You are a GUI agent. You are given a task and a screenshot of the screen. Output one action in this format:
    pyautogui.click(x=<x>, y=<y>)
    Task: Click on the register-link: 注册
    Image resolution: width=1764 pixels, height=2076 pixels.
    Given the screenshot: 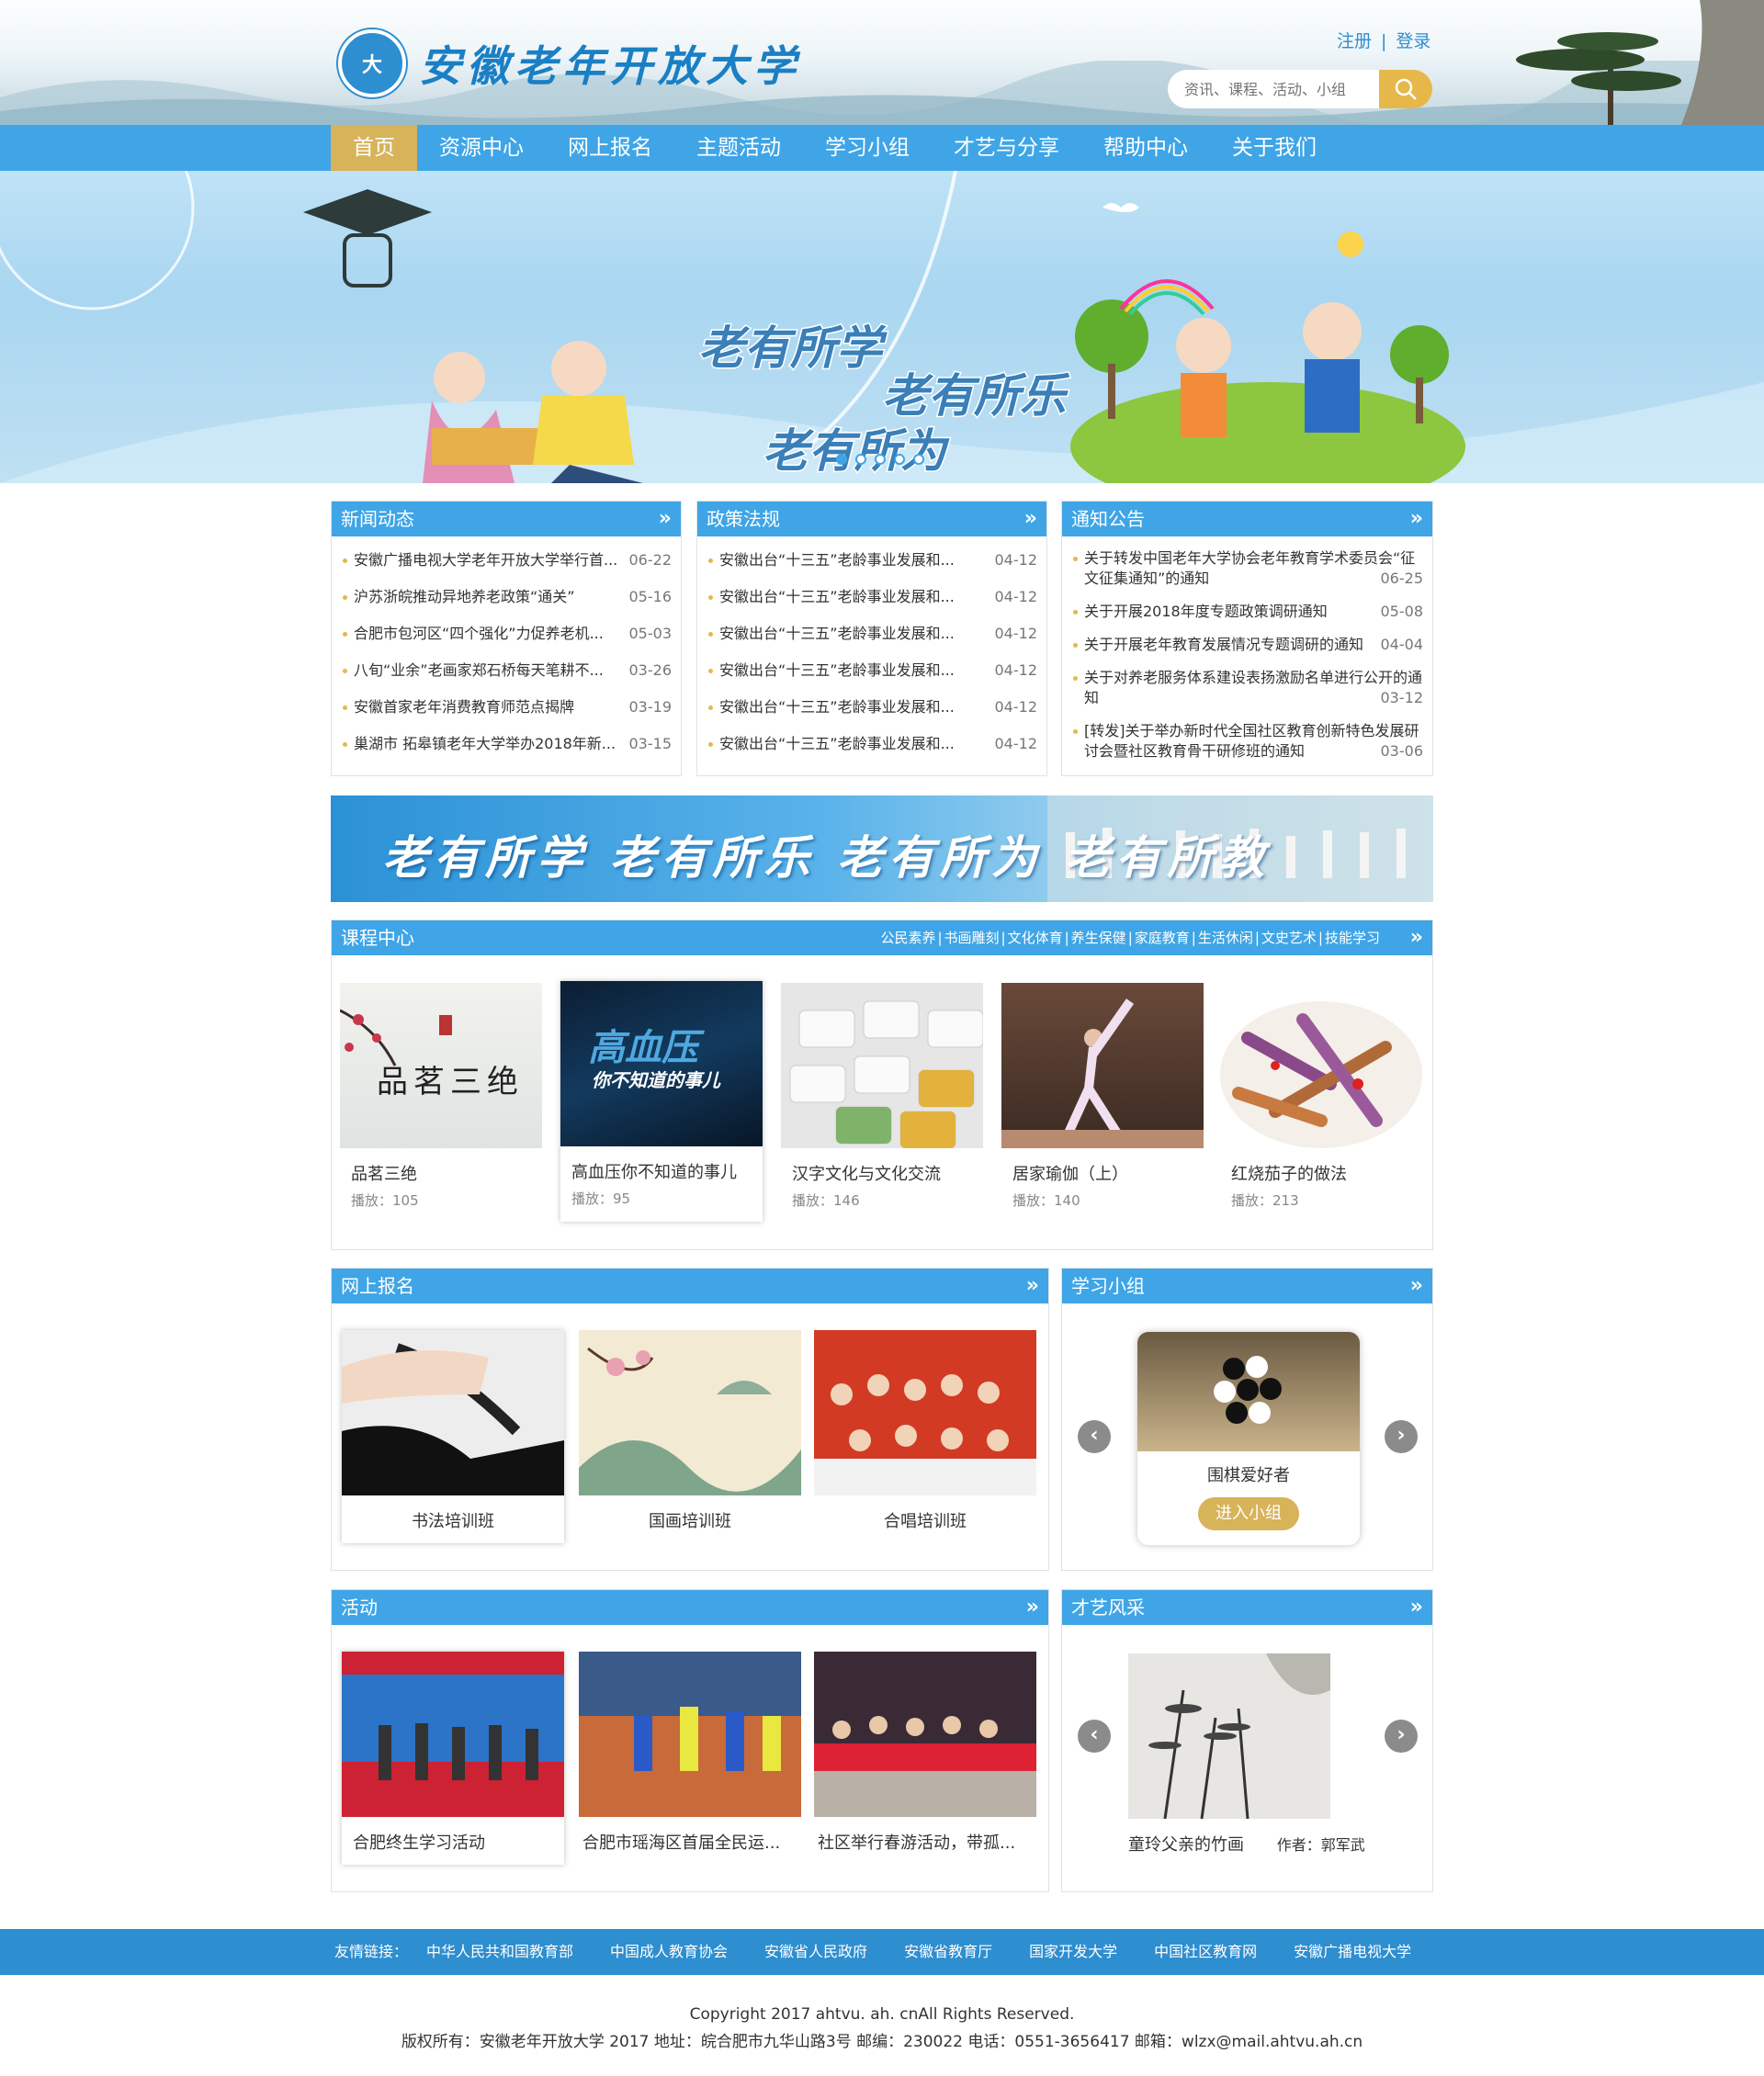 What is the action you would take?
    pyautogui.click(x=1354, y=41)
    